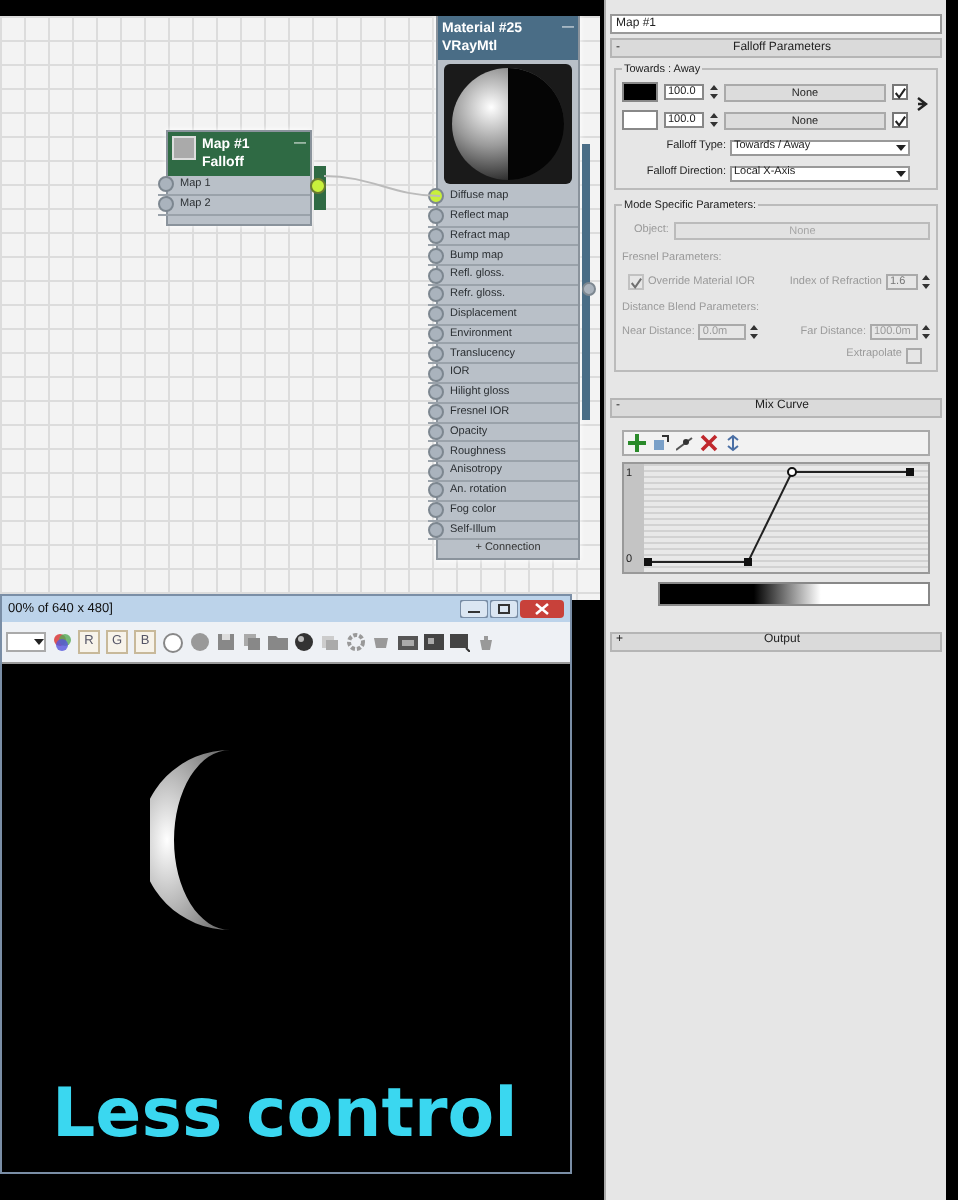  Describe the element at coordinates (252, 642) in the screenshot. I see `copy-icon` at that location.